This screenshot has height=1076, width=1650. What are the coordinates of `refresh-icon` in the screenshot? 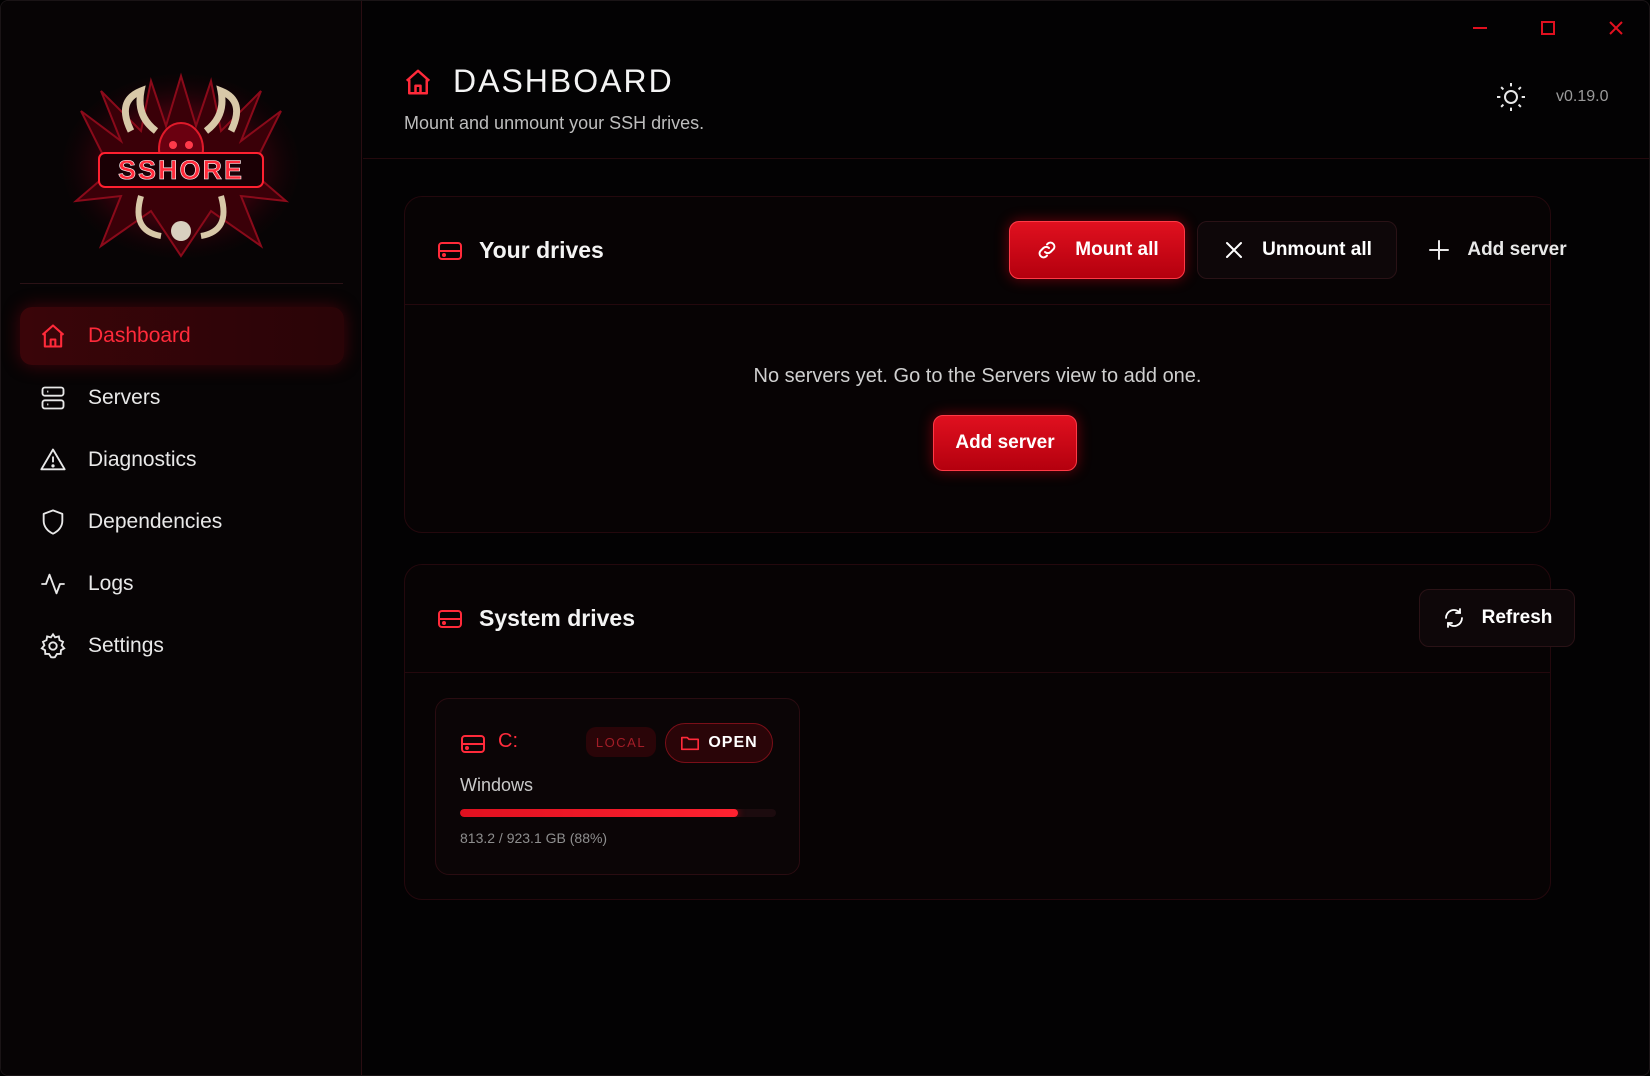 It's located at (1453, 618).